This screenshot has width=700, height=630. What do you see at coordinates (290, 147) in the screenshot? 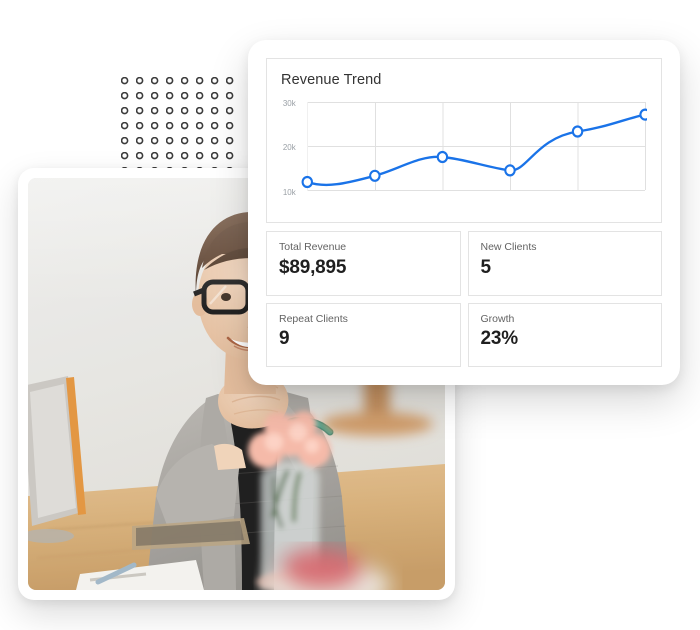
I see `y-tick-label-20k: 20k` at bounding box center [290, 147].